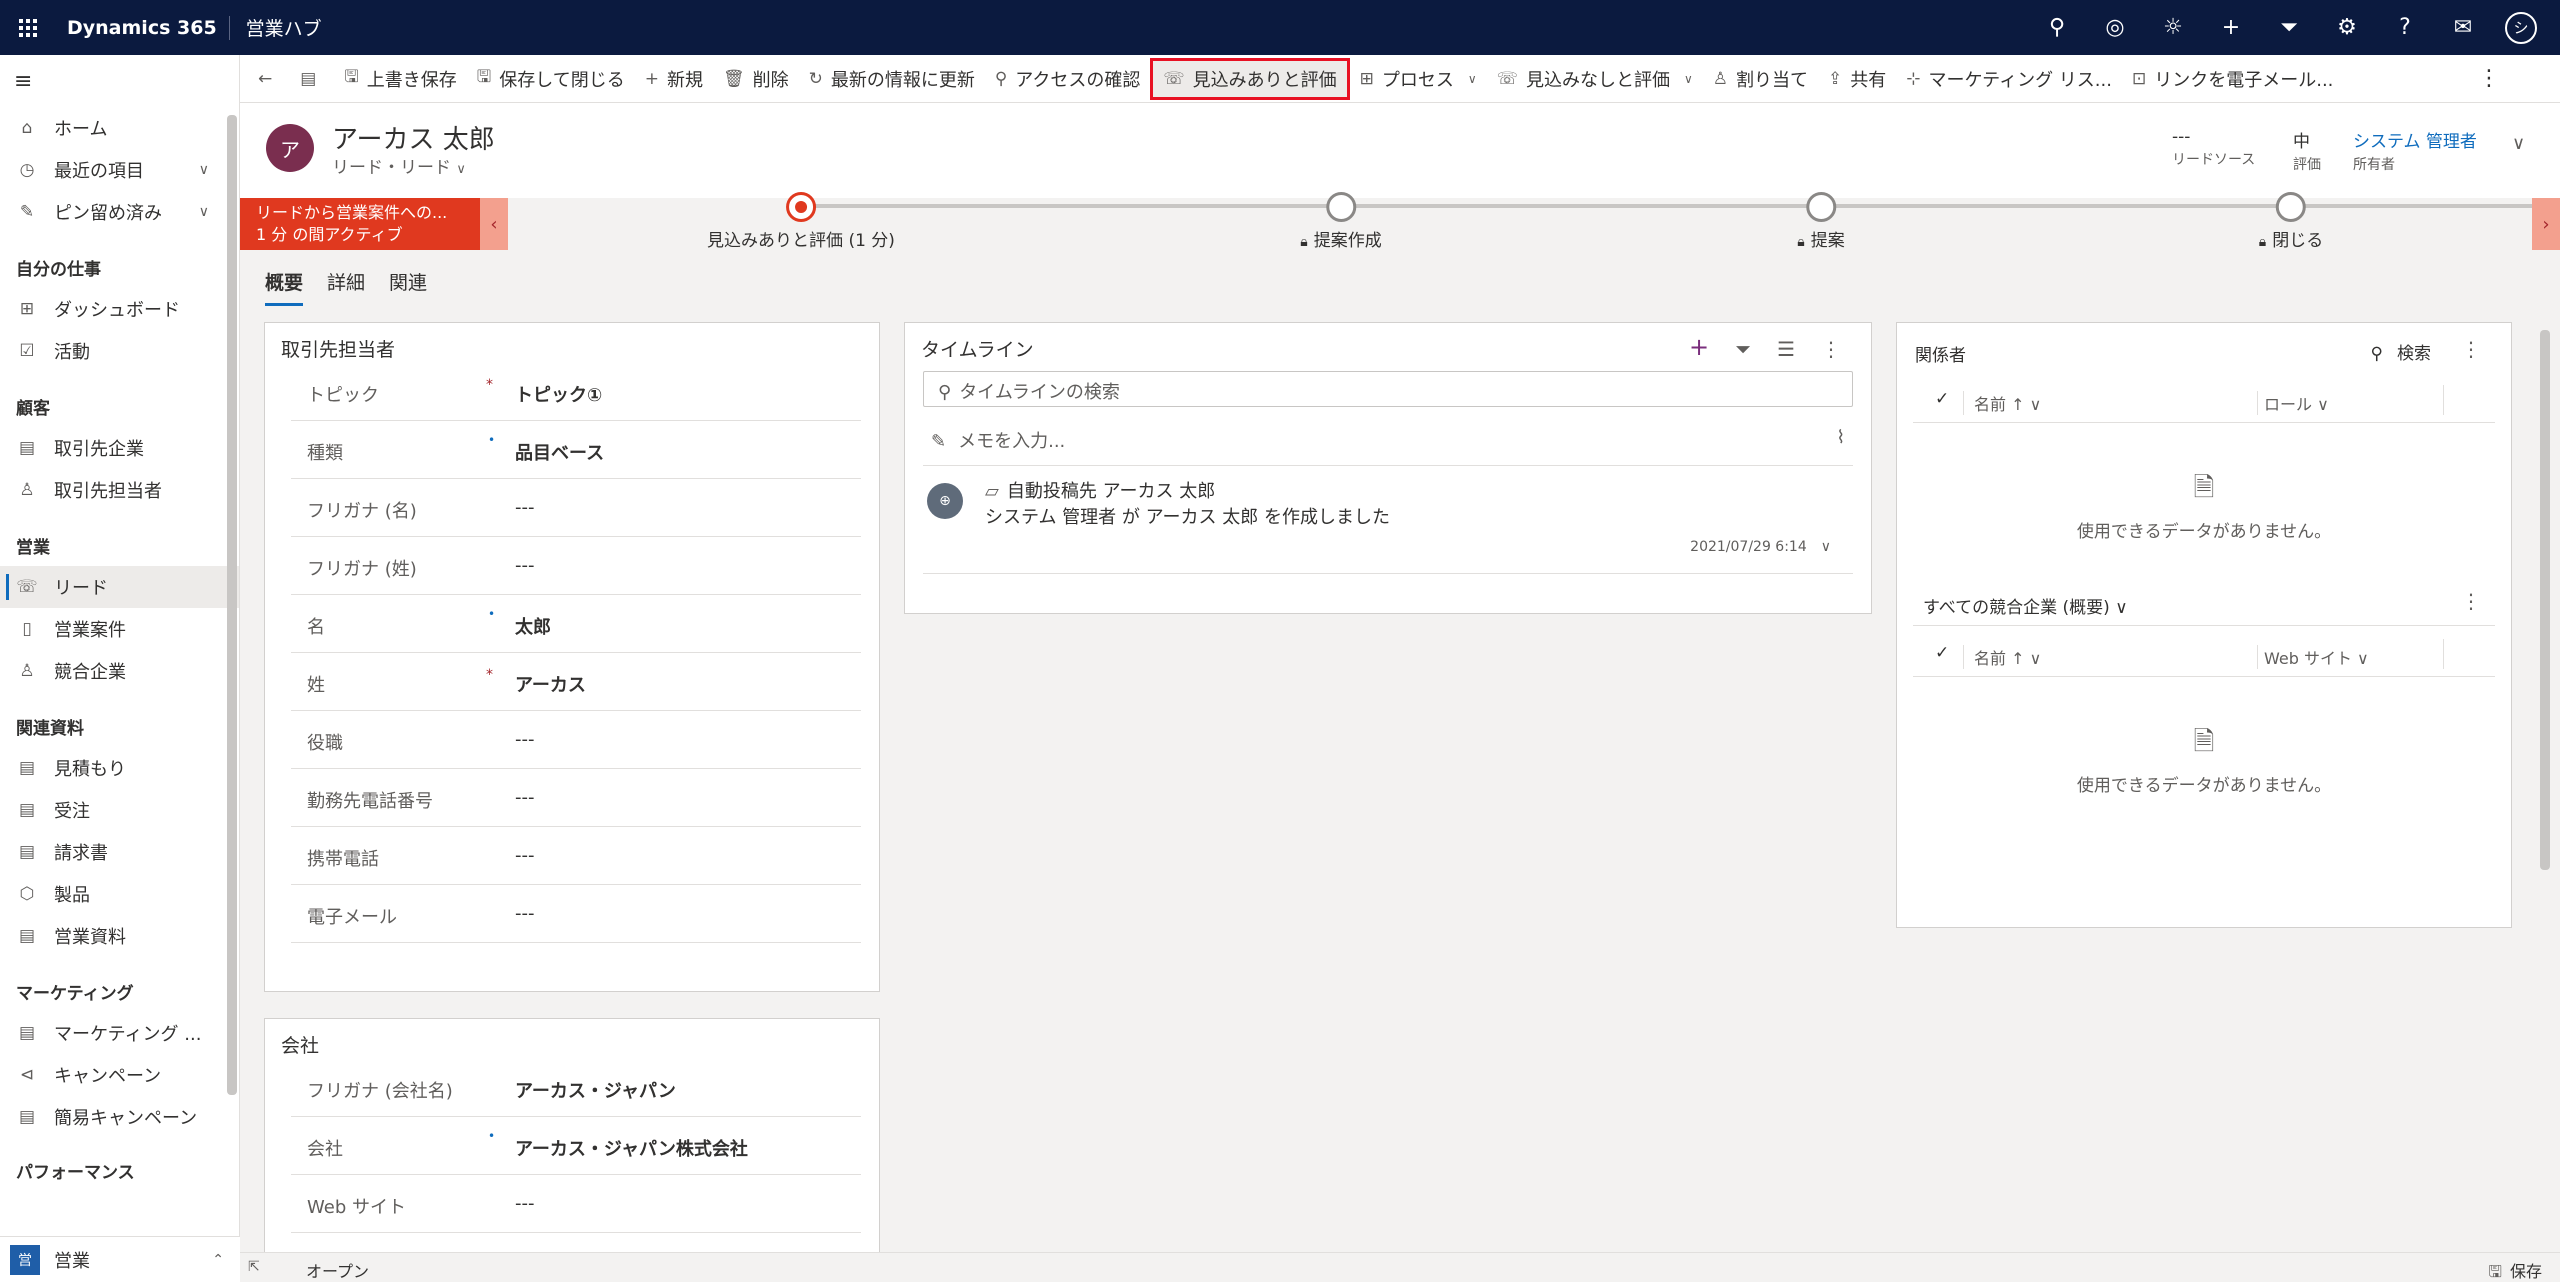 The height and width of the screenshot is (1282, 2560). Describe the element at coordinates (360, 224) in the screenshot. I see `bpf-active-process: リードから営業案件への... 1 分 の間アクティブ` at that location.